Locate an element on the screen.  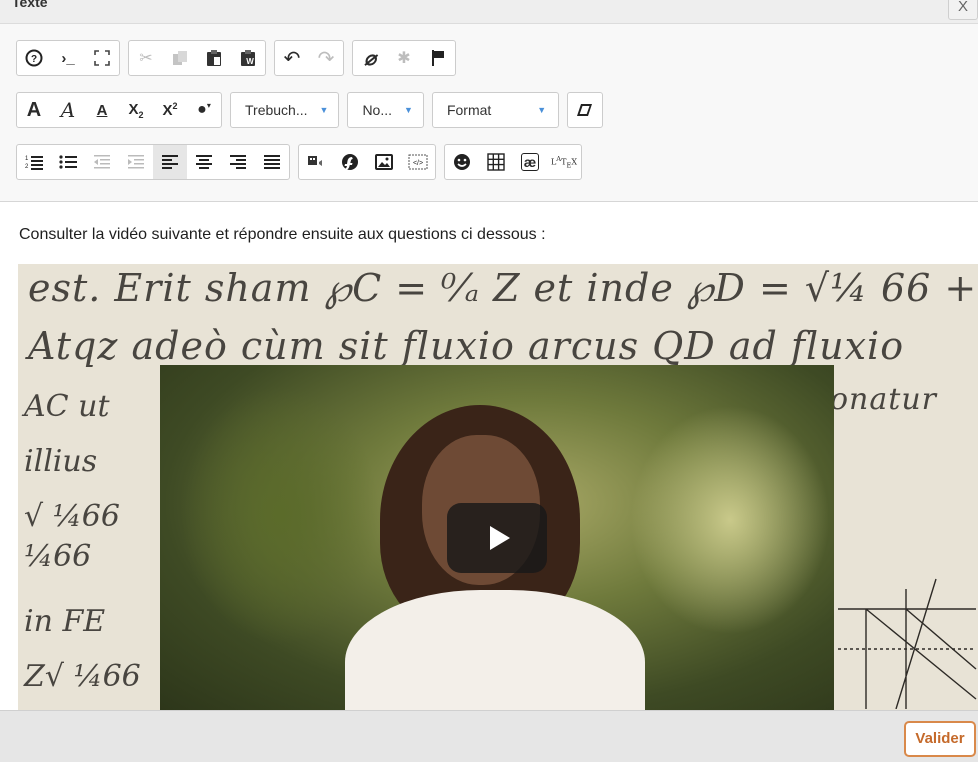
paste-word-icon: W is located at coordinates (248, 58).